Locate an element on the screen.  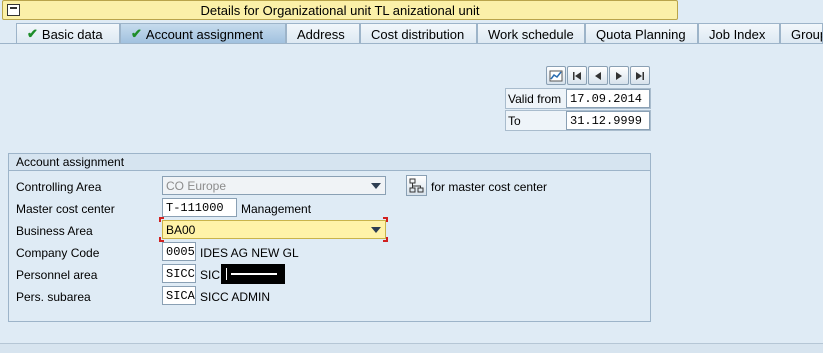
tab-quota-planning: Quota Planning is located at coordinates (641, 33).